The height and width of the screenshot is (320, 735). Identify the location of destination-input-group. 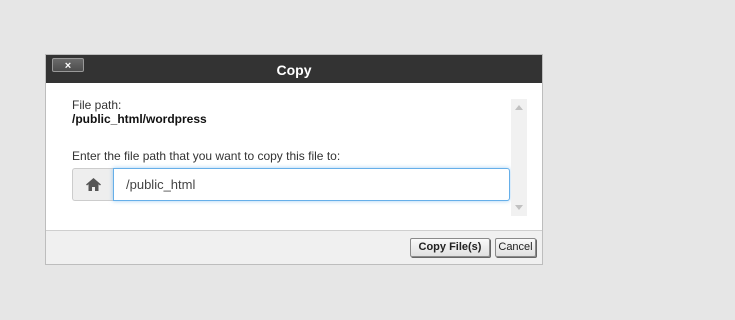
(291, 184).